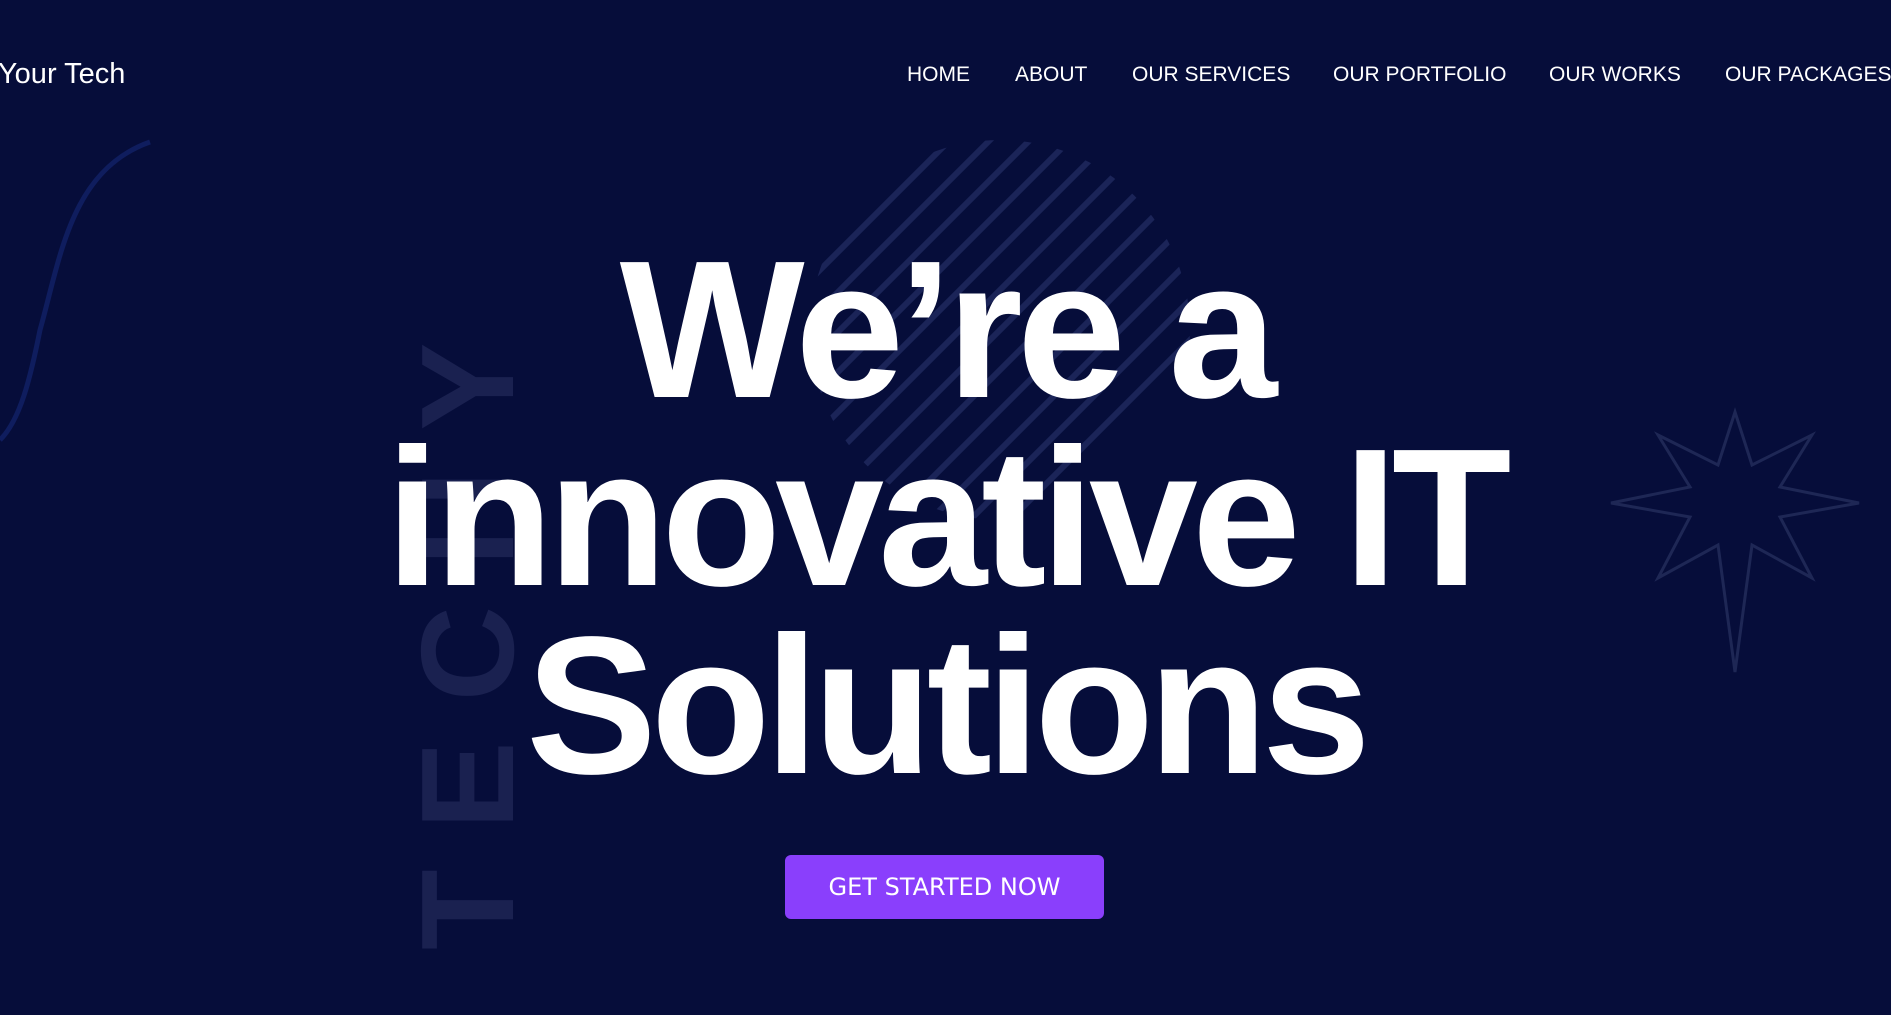  I want to click on nav-our-packages: OUR PACKAGES, so click(1808, 75).